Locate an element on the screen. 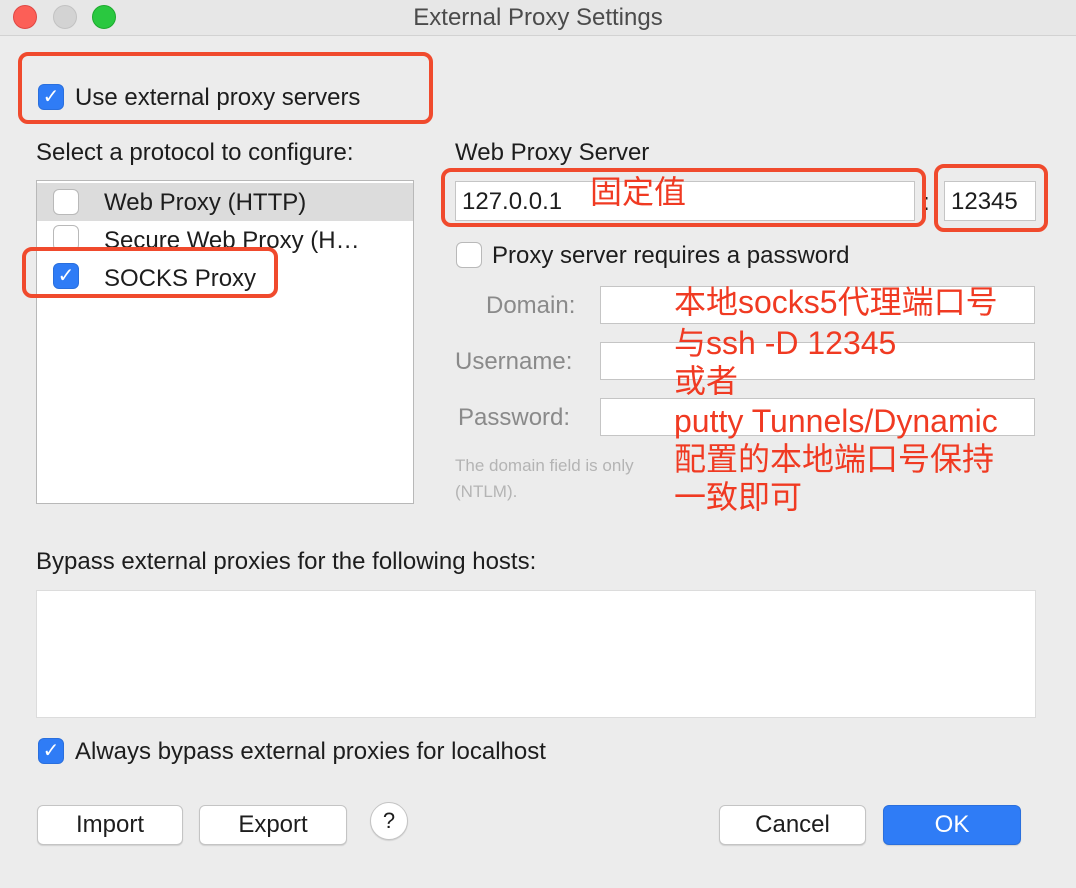 Image resolution: width=1076 pixels, height=888 pixels. requires-password-label: Proxy server requires a password is located at coordinates (671, 255).